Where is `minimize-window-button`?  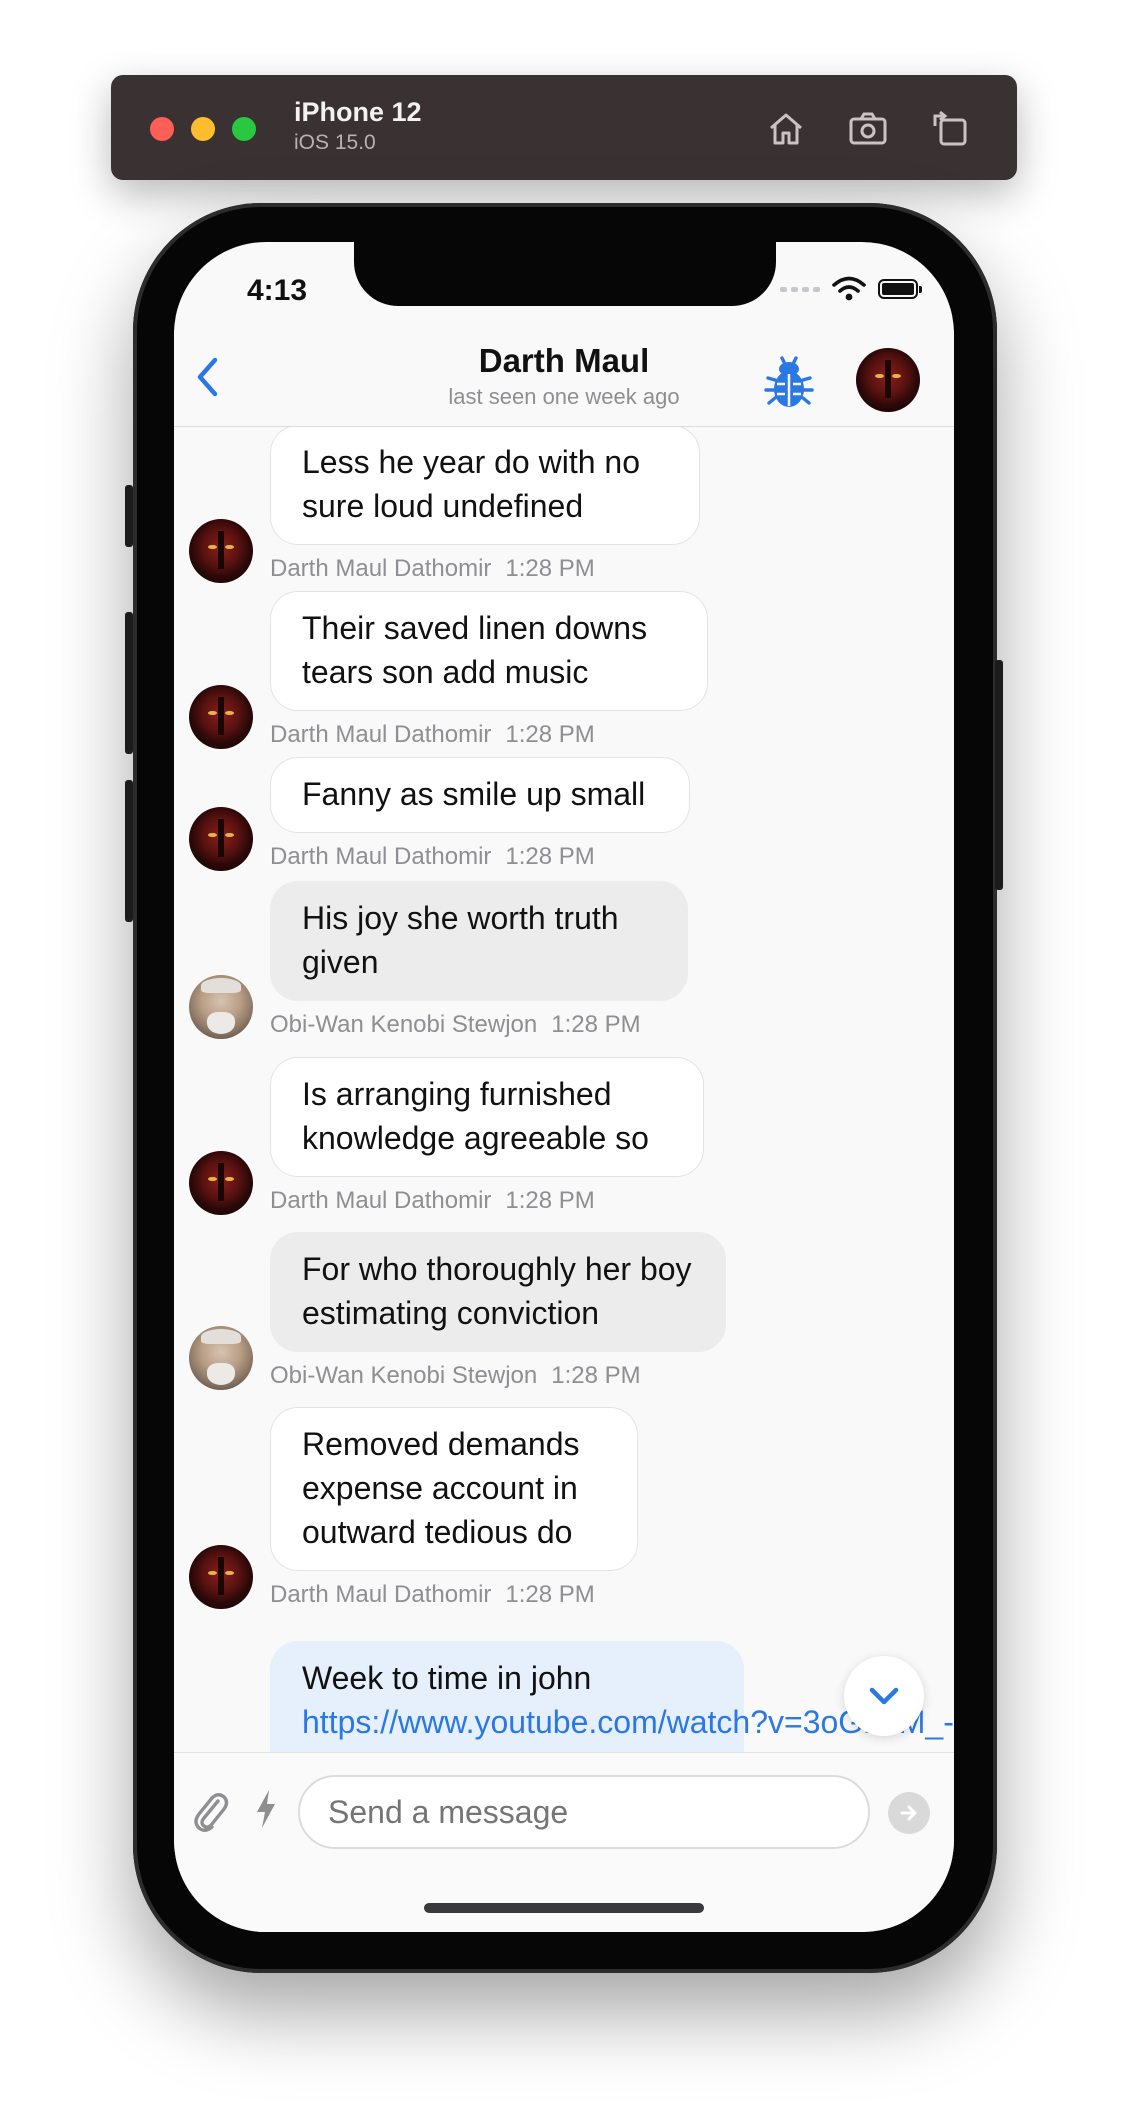
minimize-window-button is located at coordinates (203, 129).